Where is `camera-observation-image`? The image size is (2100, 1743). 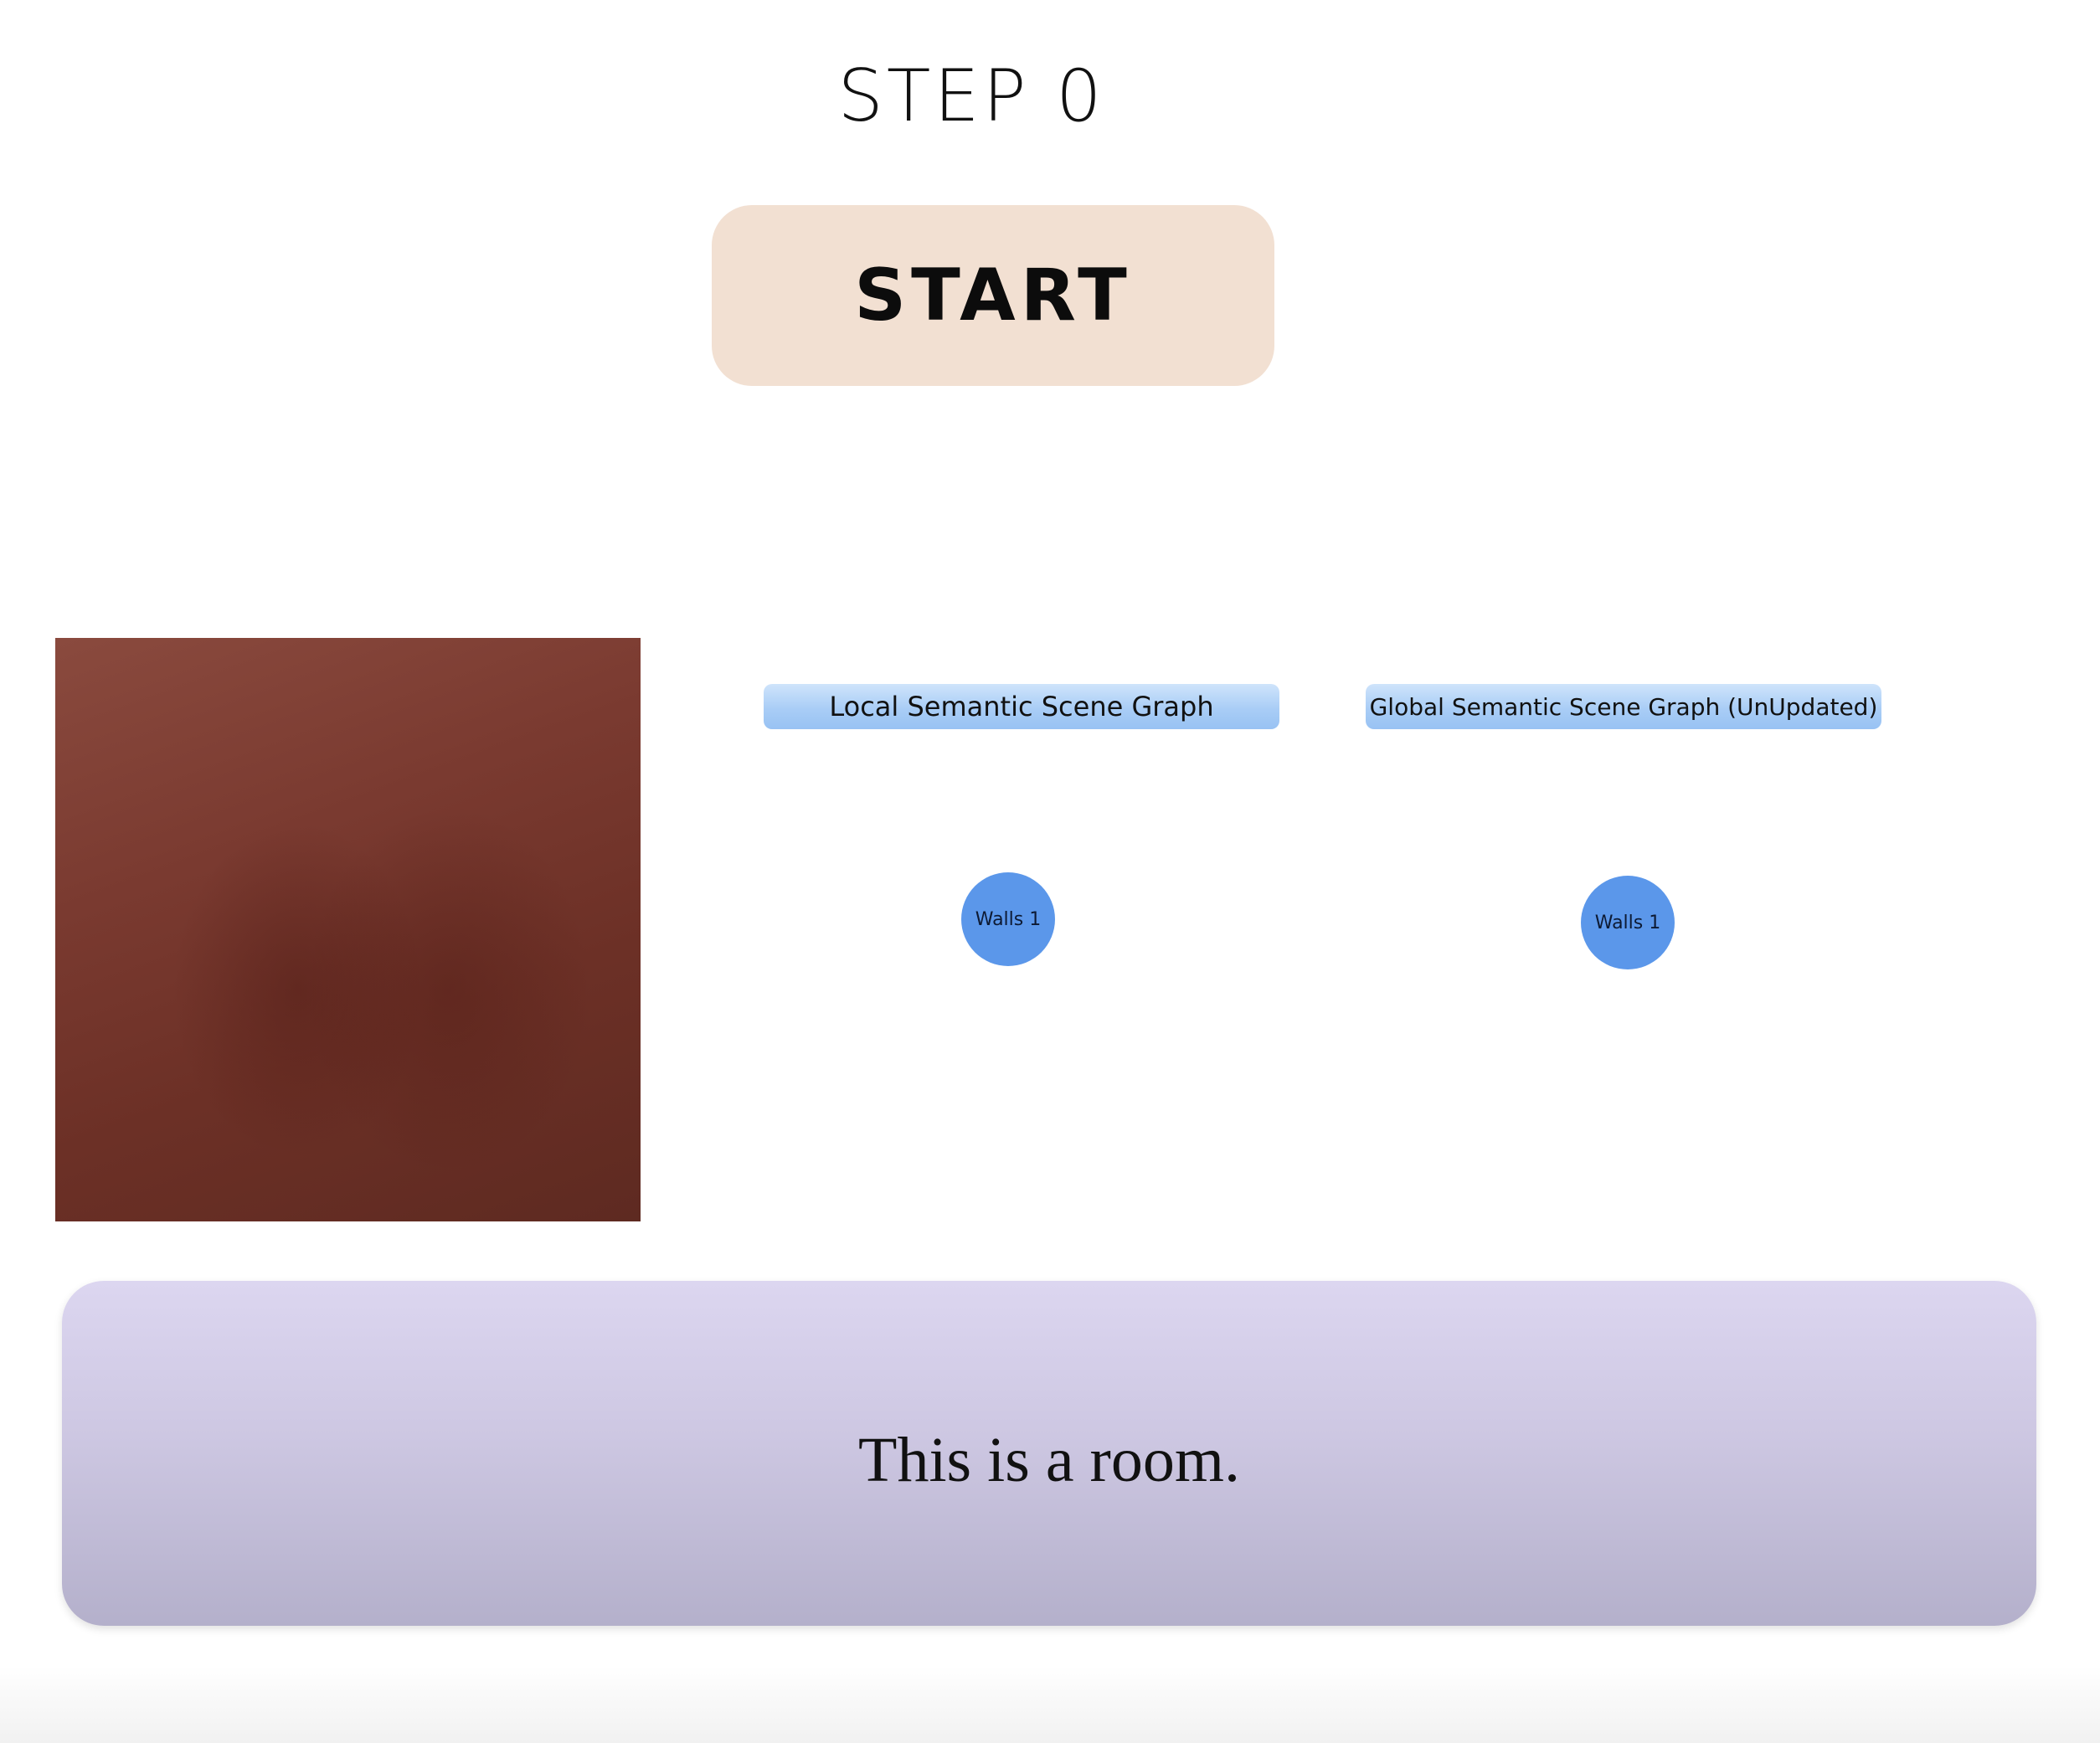 camera-observation-image is located at coordinates (348, 930).